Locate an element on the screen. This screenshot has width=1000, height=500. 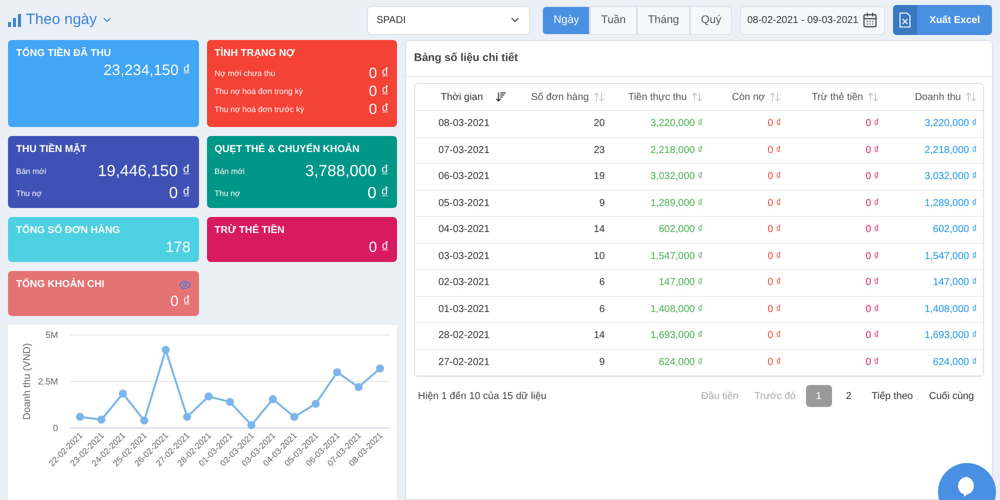
date-range-field: 08-02-2021 - 09-03-2021 is located at coordinates (813, 20).